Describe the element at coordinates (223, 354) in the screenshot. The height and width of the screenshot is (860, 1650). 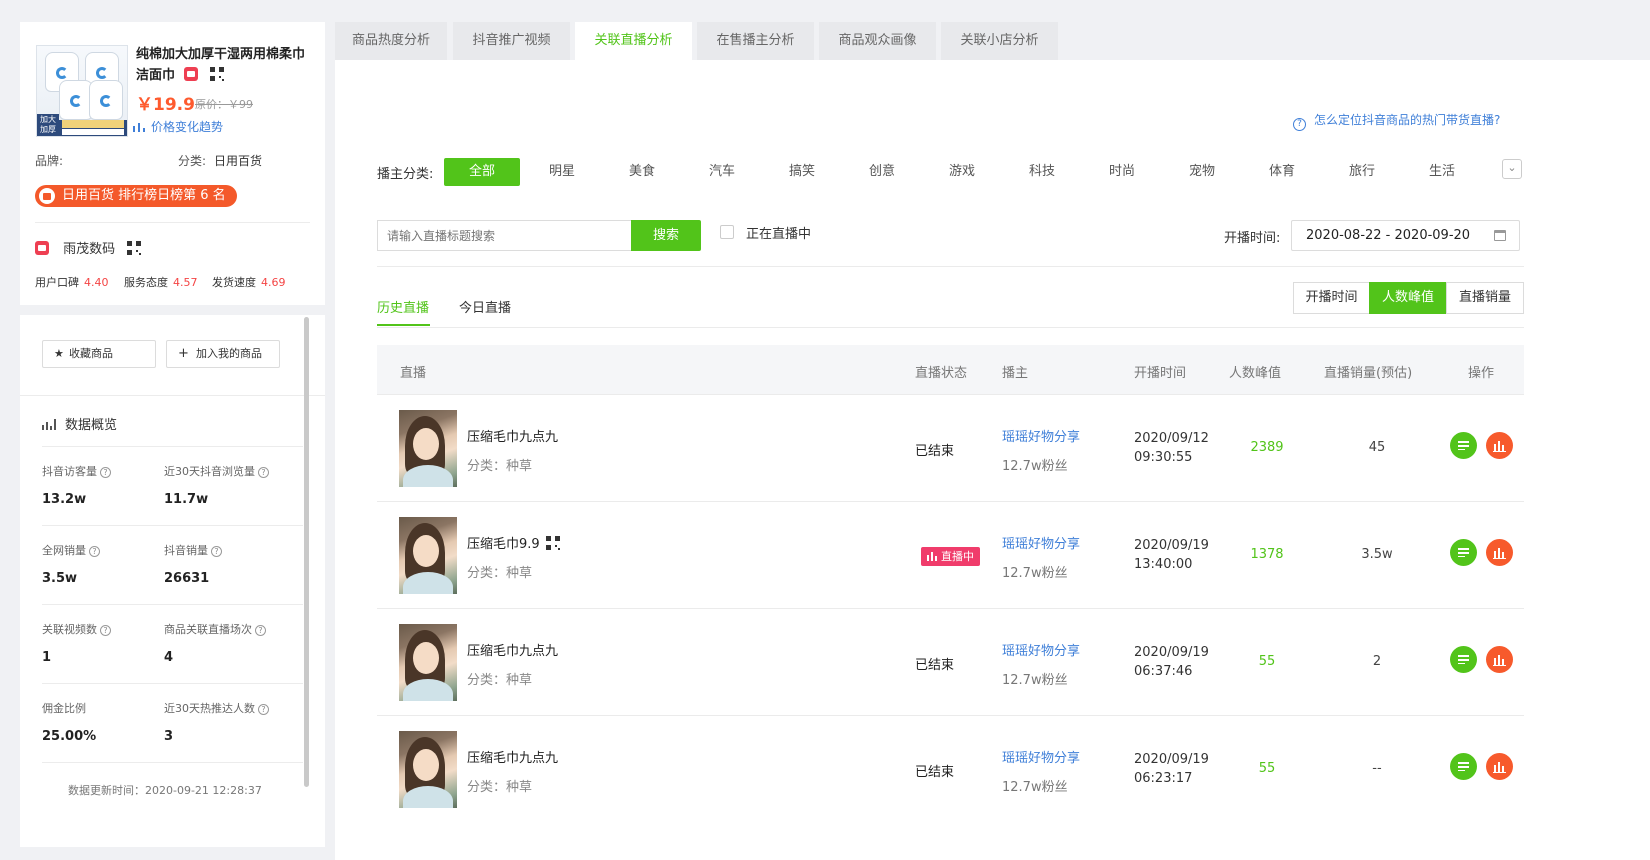
I see `add-to-mine-button: + 加入我的商品` at that location.